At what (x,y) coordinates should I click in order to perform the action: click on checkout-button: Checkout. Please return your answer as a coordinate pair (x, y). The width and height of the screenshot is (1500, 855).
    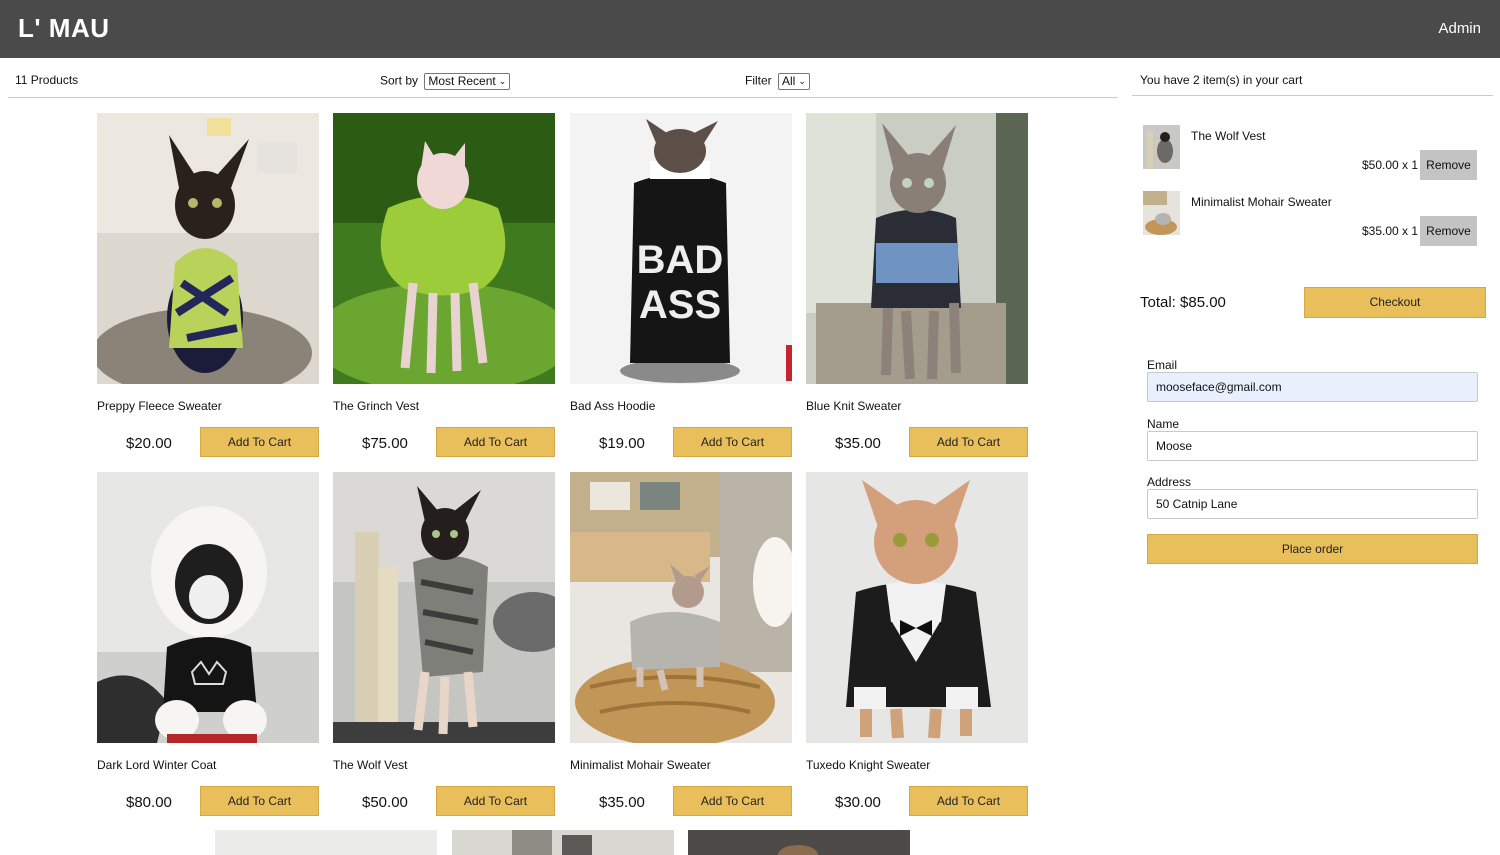
    Looking at the image, I should click on (1395, 302).